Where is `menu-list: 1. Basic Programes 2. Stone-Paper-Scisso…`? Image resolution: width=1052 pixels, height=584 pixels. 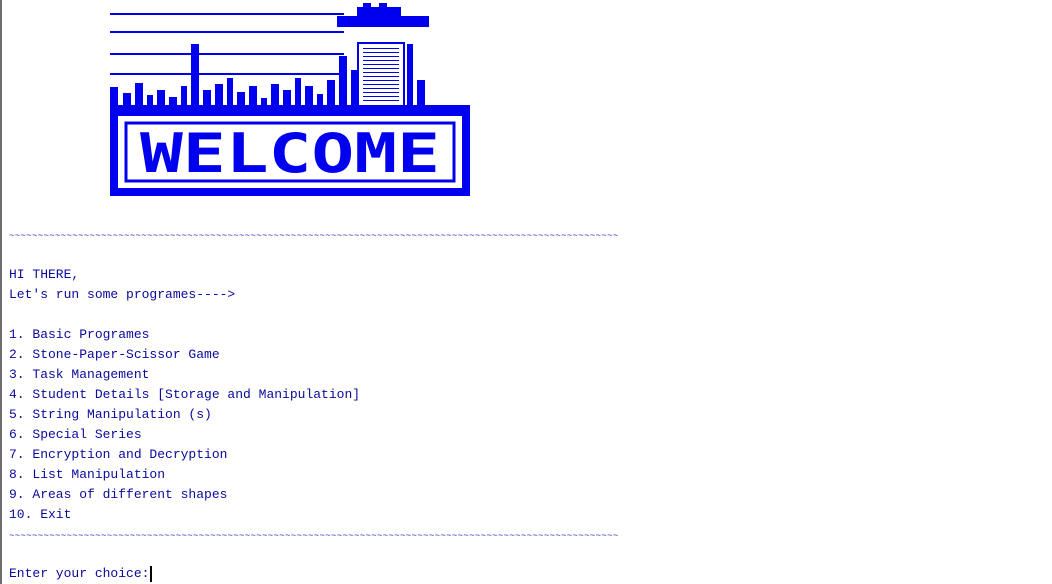 menu-list: 1. Basic Programes 2. Stone-Paper-Scisso… is located at coordinates (184, 425).